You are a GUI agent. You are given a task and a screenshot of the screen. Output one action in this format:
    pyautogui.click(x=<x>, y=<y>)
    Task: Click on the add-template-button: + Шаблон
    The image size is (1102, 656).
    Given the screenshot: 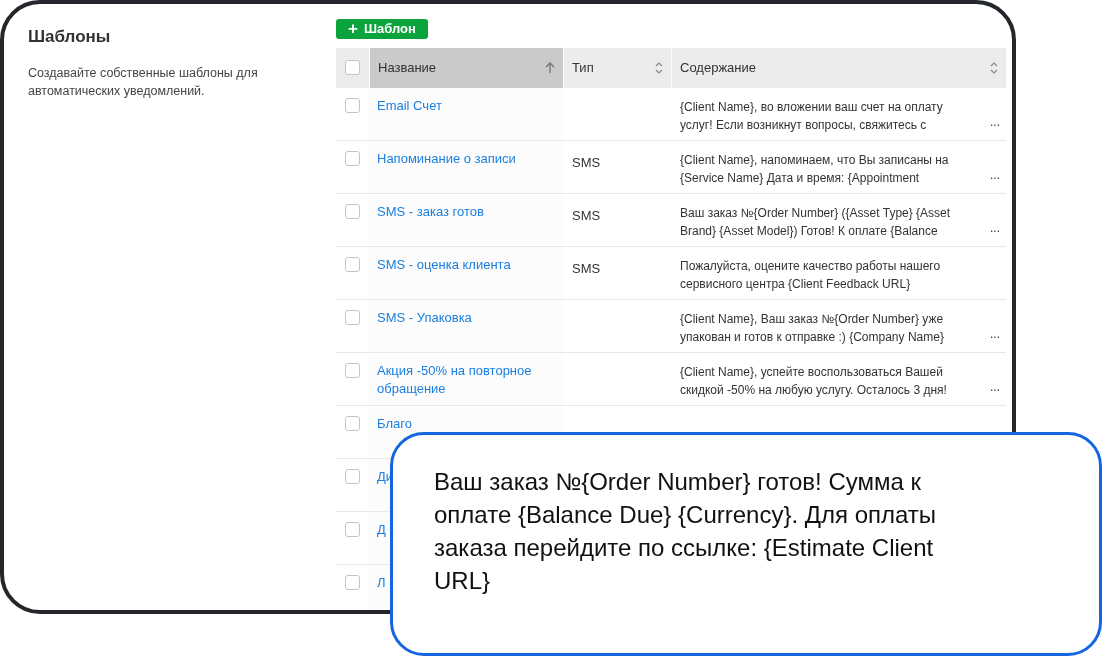 What is the action you would take?
    pyautogui.click(x=382, y=29)
    